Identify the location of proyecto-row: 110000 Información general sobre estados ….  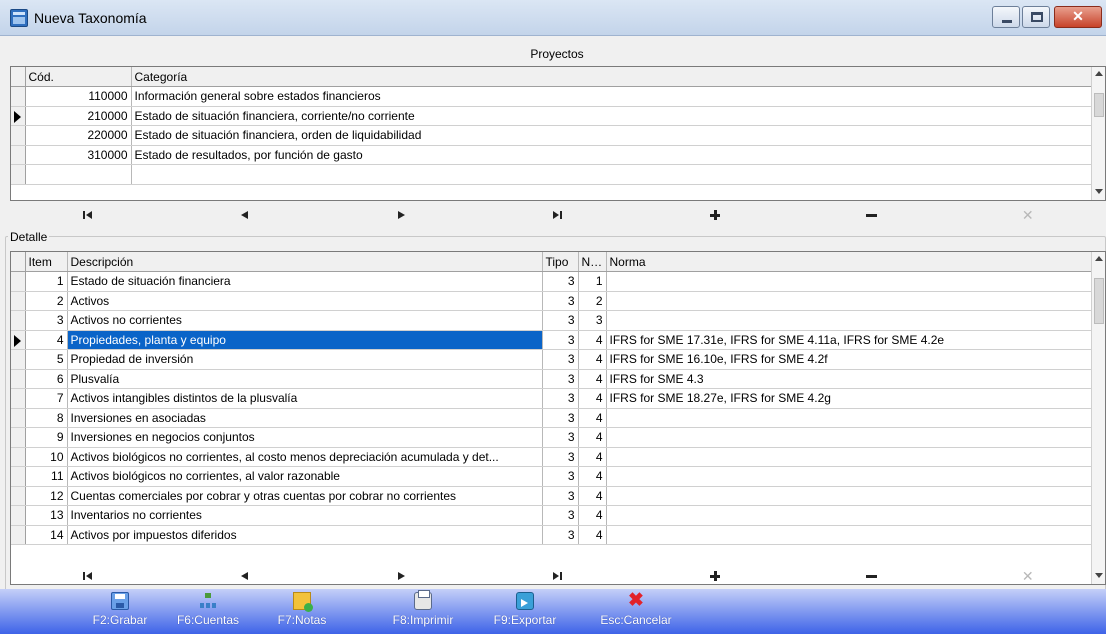
(552, 96).